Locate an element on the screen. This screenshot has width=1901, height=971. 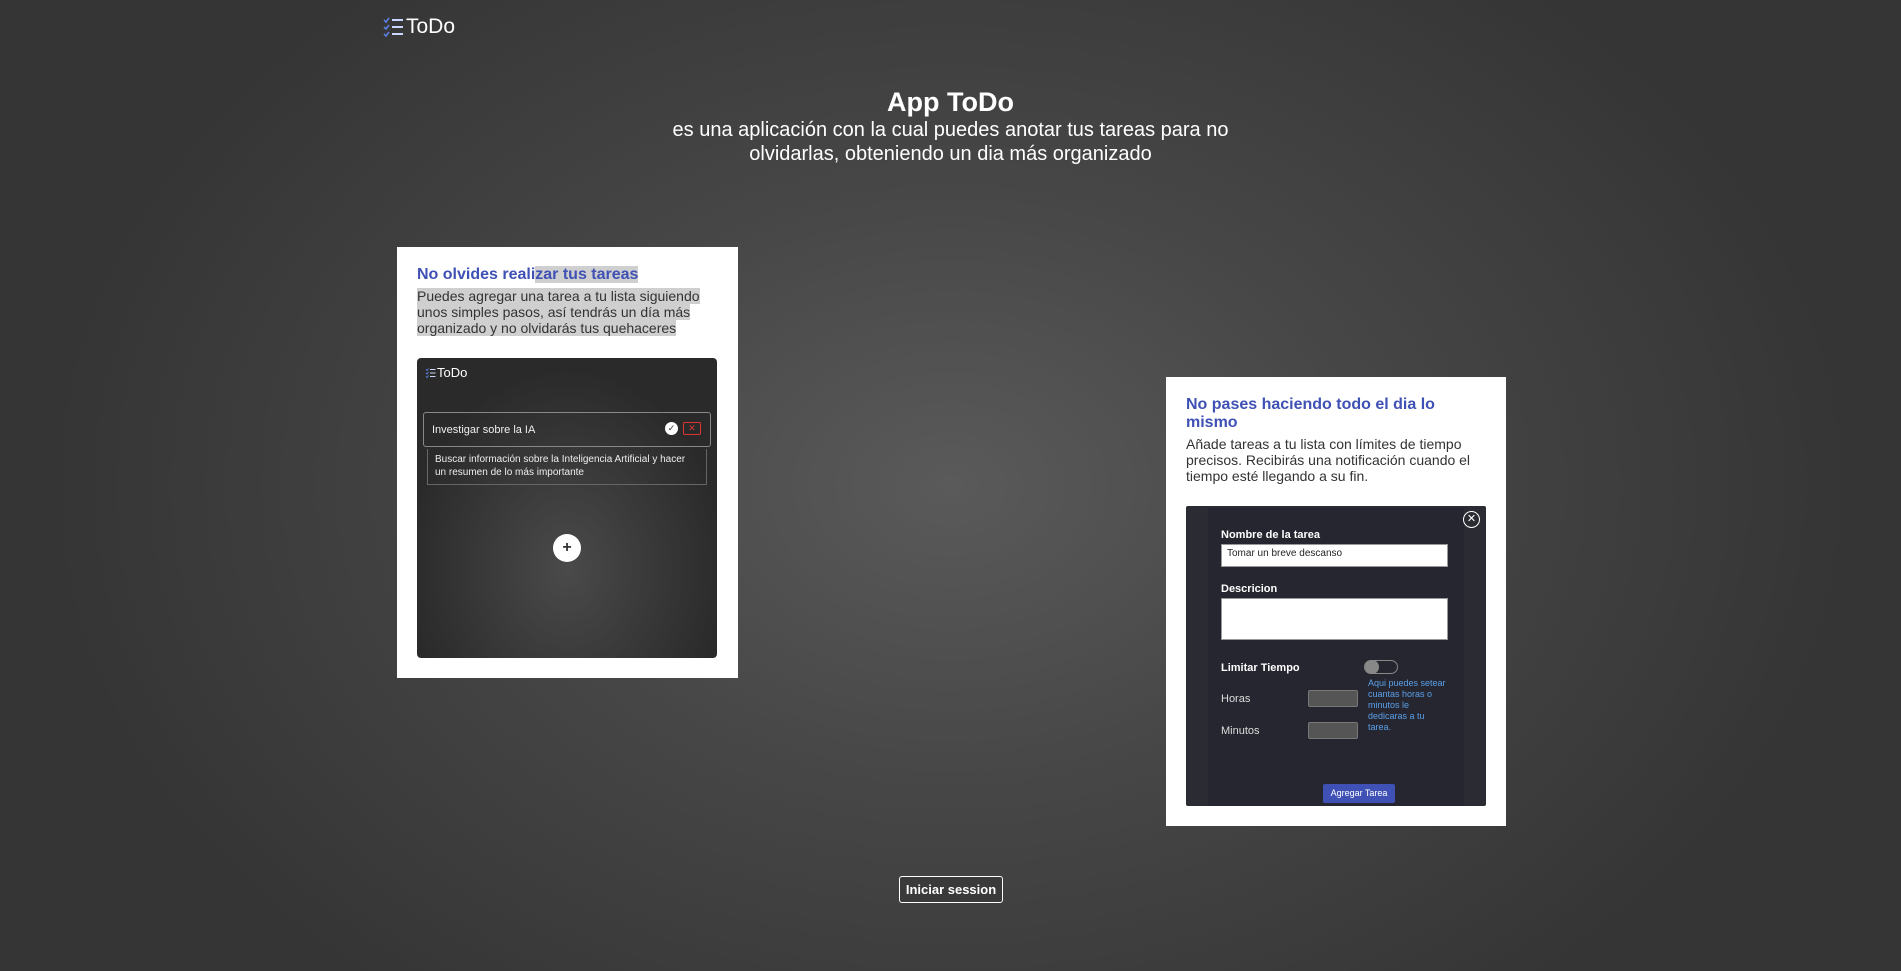
desc-label: Descricion is located at coordinates (1249, 589).